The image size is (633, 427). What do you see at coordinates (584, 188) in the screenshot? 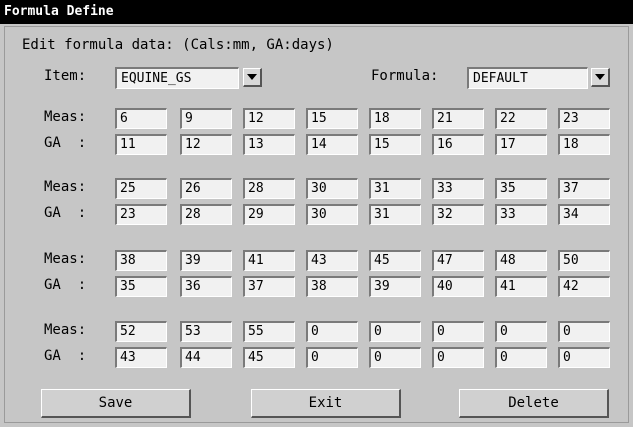
I see `meas-cell: 37` at bounding box center [584, 188].